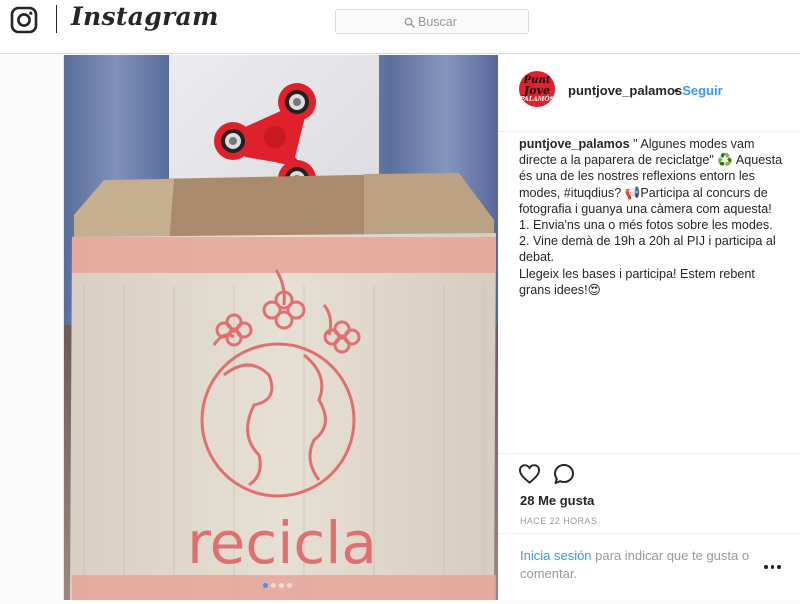  I want to click on author-username-link: puntjove_palamos, so click(625, 90).